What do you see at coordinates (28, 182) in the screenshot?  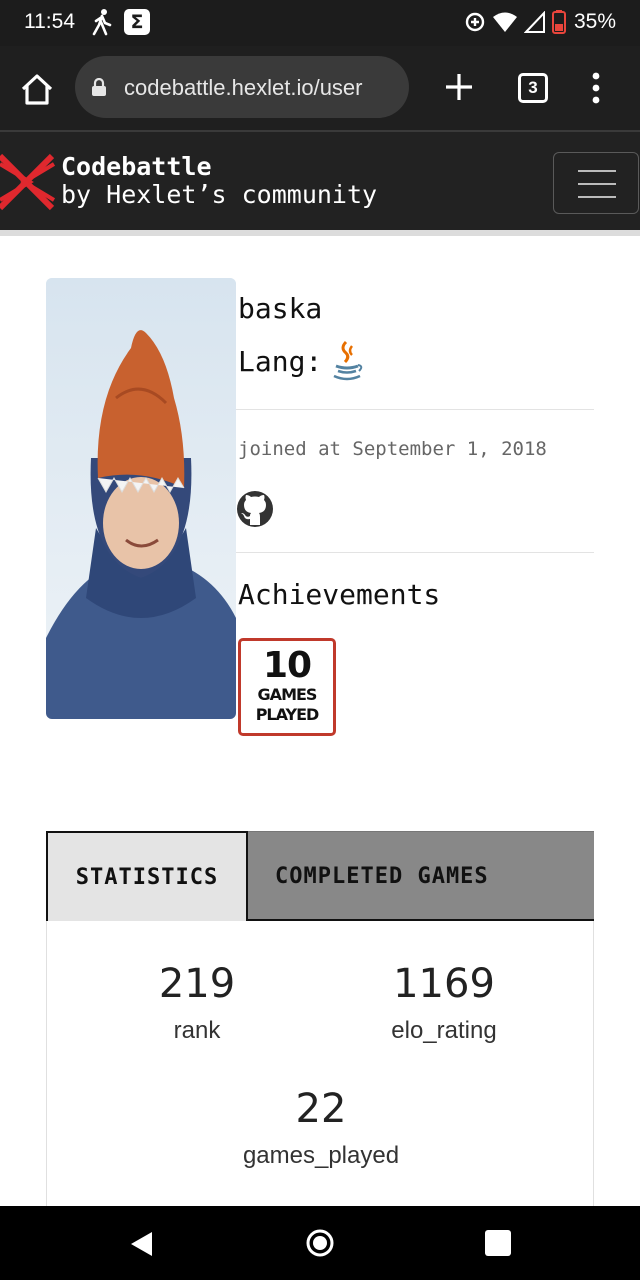 I see `codebattle-logo-icon` at bounding box center [28, 182].